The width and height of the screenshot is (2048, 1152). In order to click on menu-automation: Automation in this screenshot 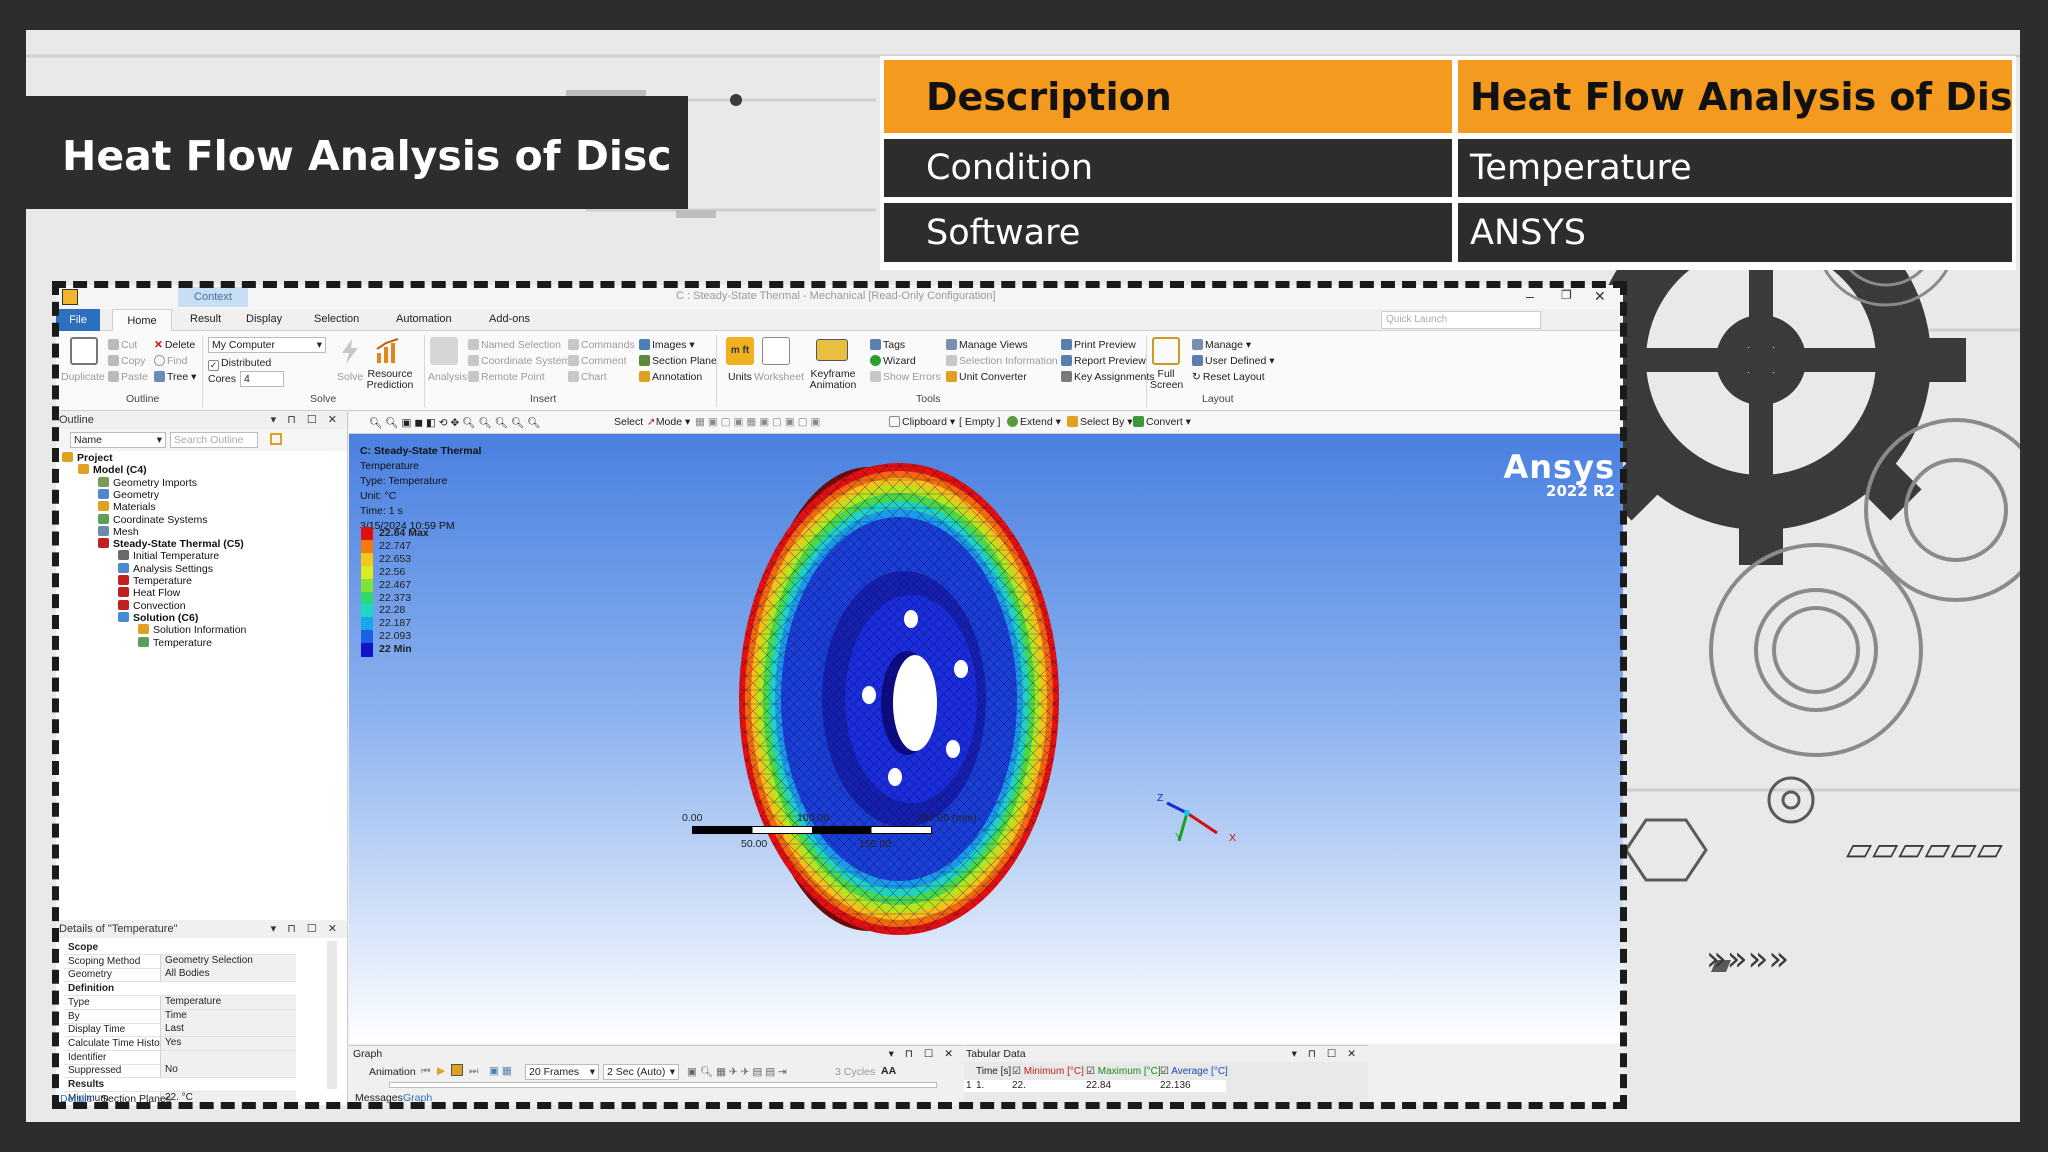, I will do `click(424, 319)`.